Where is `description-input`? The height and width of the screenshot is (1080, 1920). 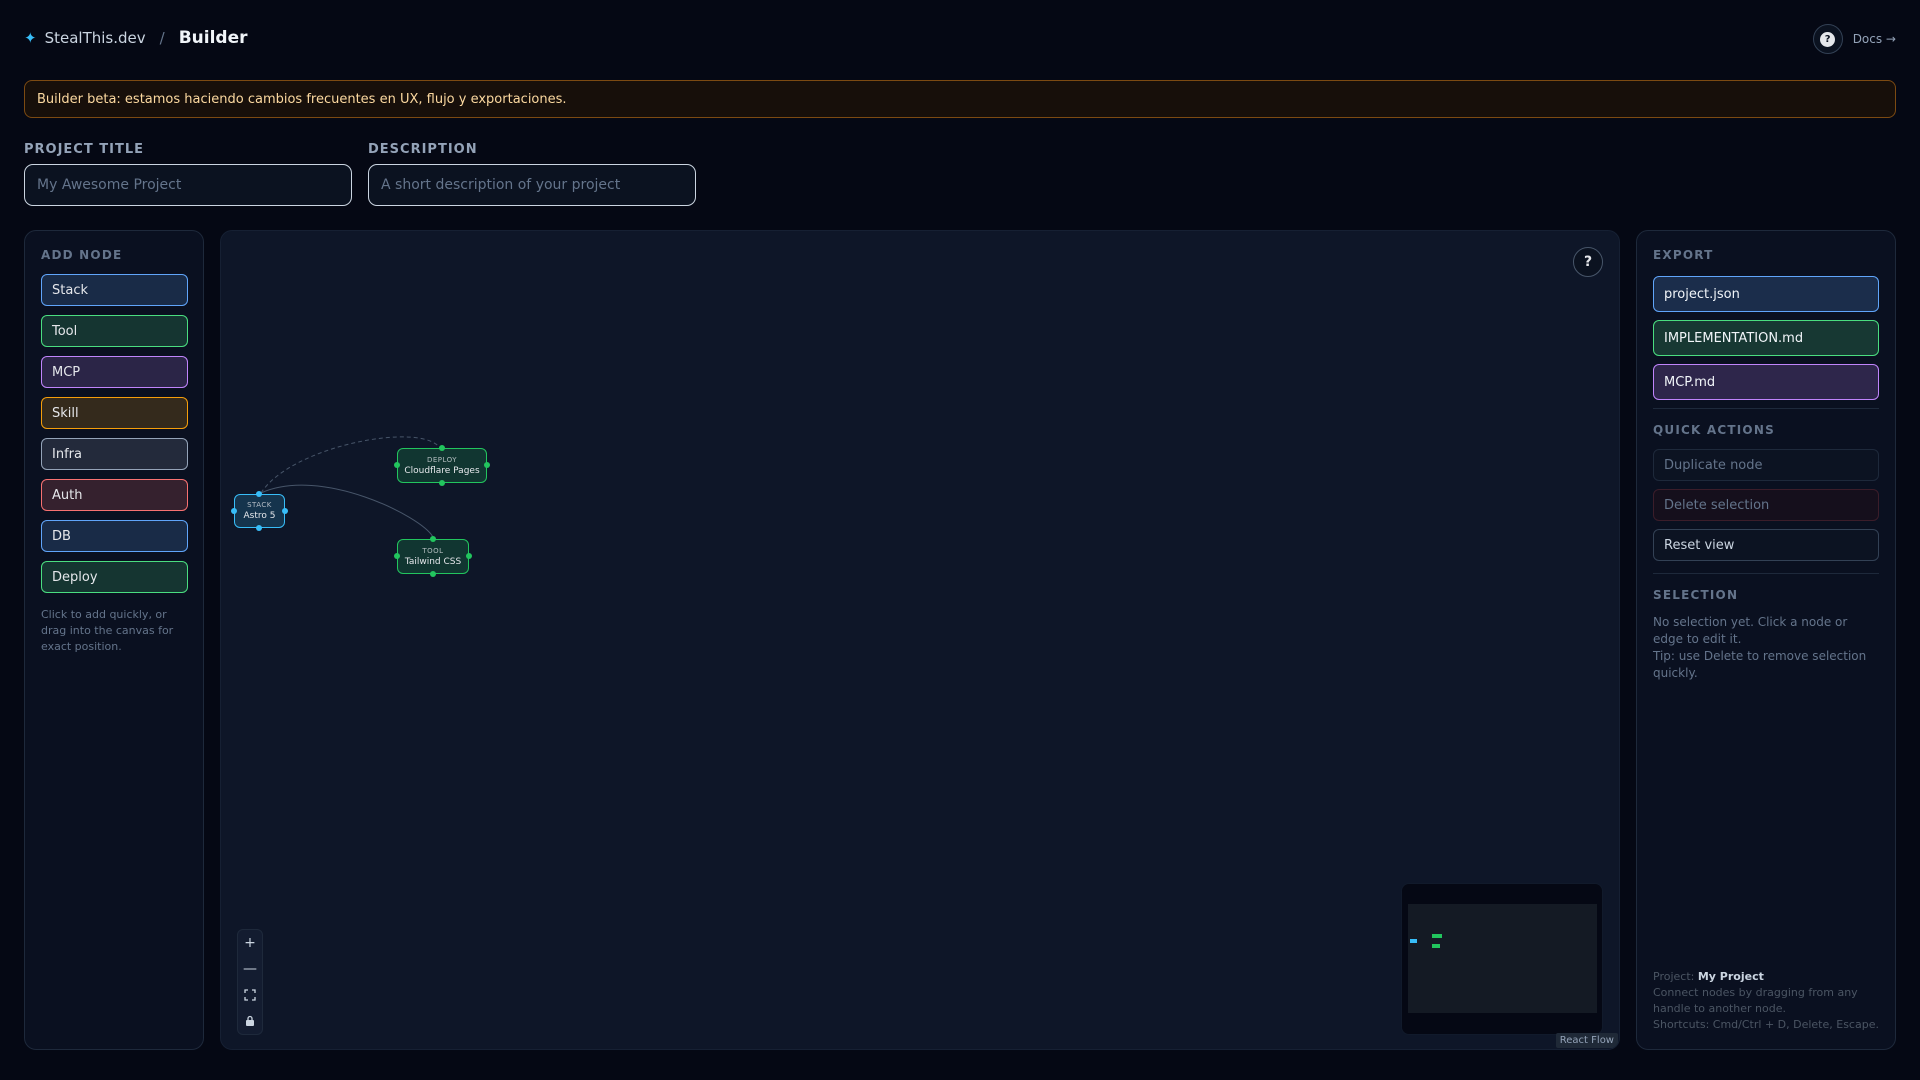 description-input is located at coordinates (532, 185).